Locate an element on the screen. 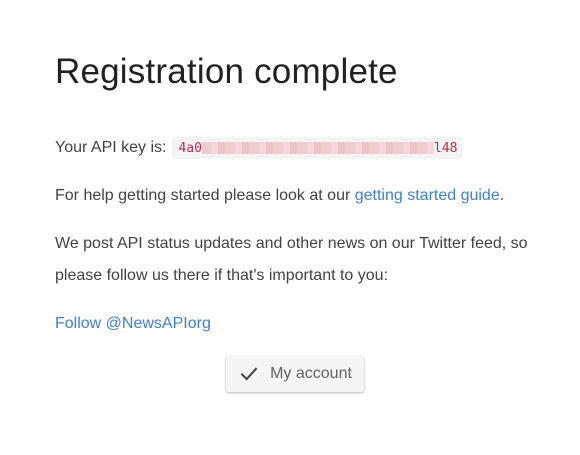 This screenshot has height=455, width=580. check-icon is located at coordinates (249, 374).